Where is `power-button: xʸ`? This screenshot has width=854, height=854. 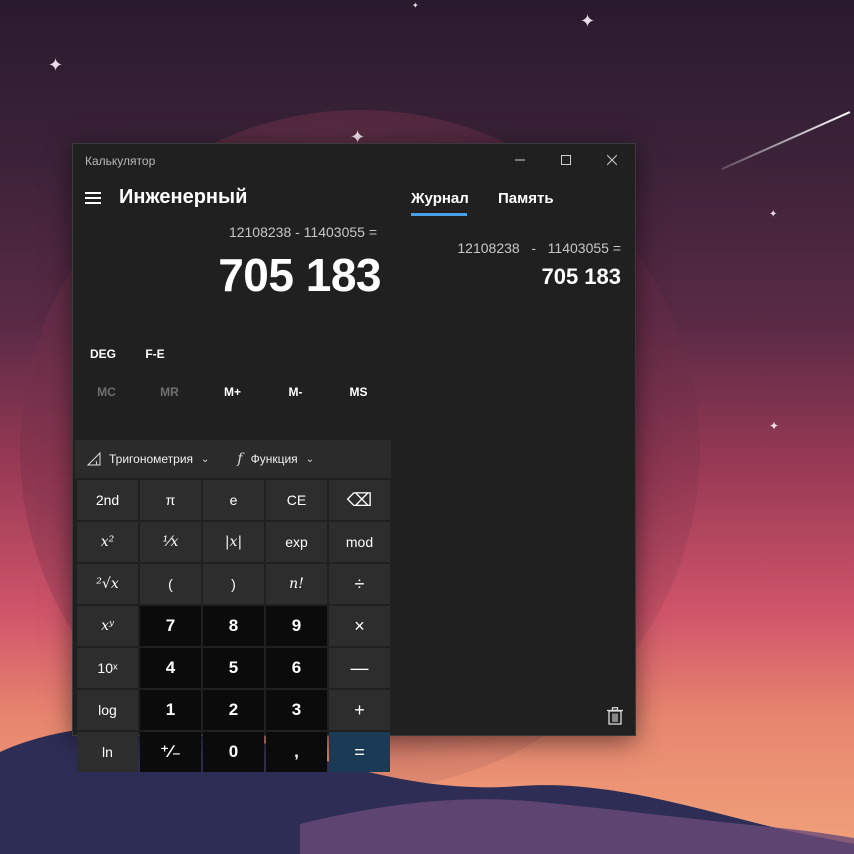 power-button: xʸ is located at coordinates (107, 626).